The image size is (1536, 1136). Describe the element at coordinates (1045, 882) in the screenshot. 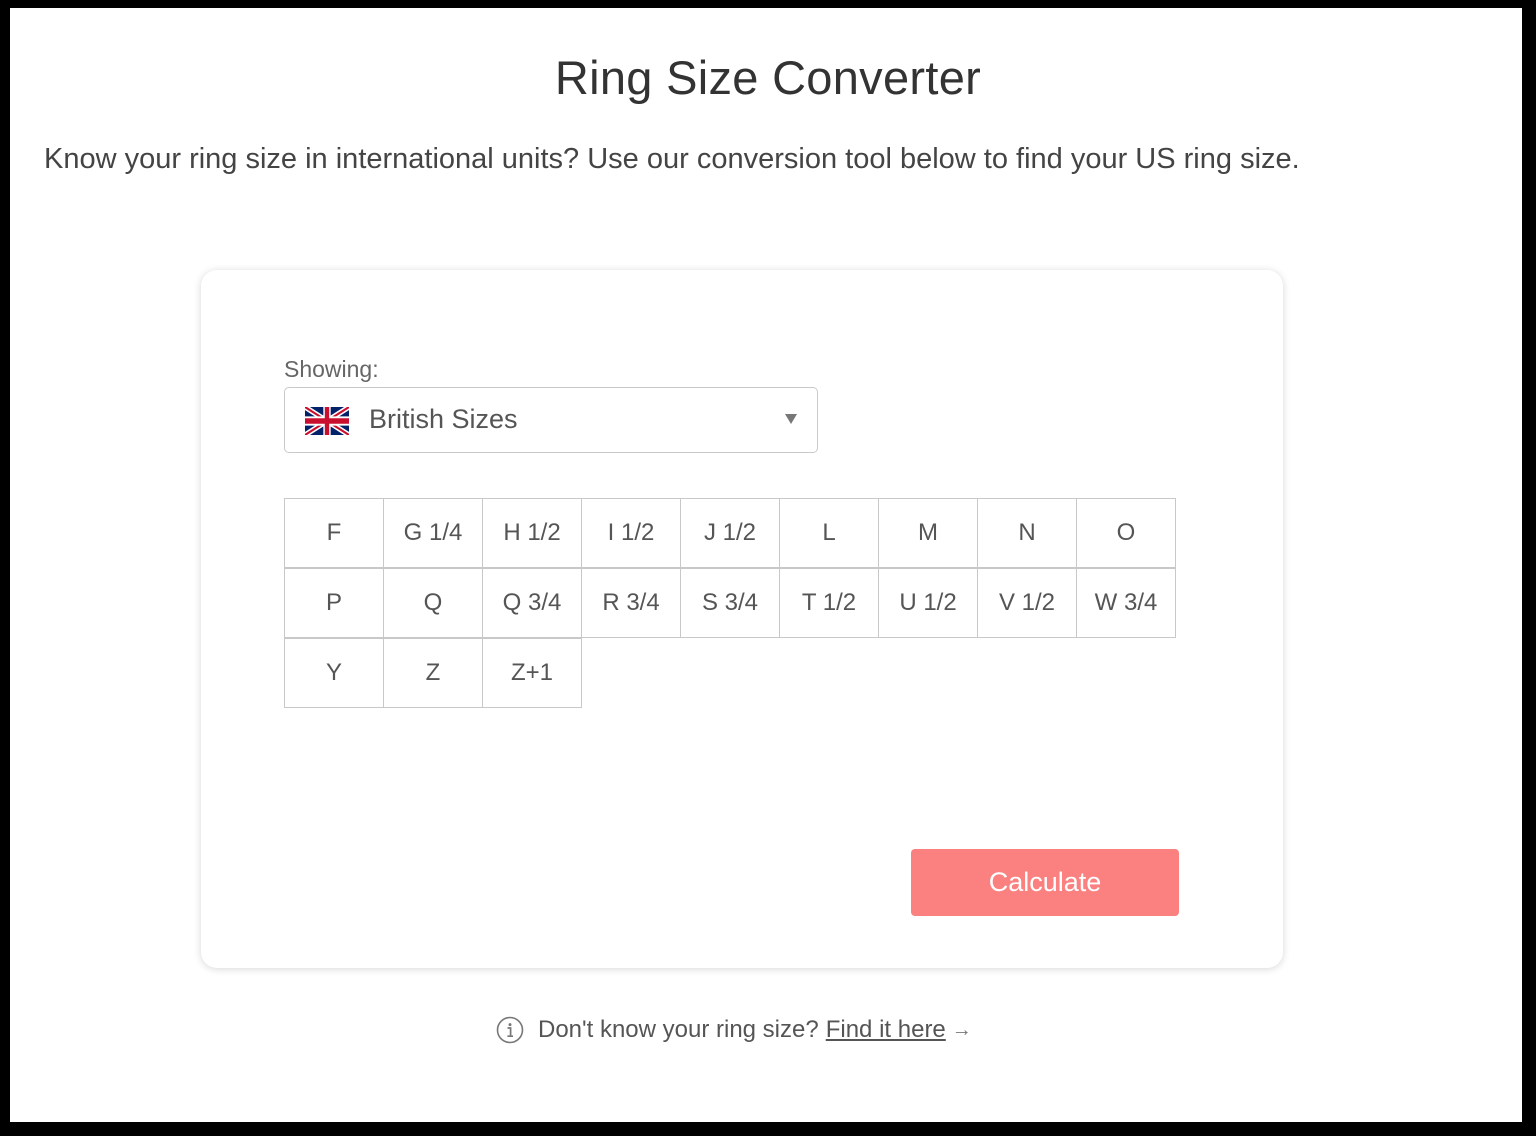

I see `calculate-button: Calculate` at that location.